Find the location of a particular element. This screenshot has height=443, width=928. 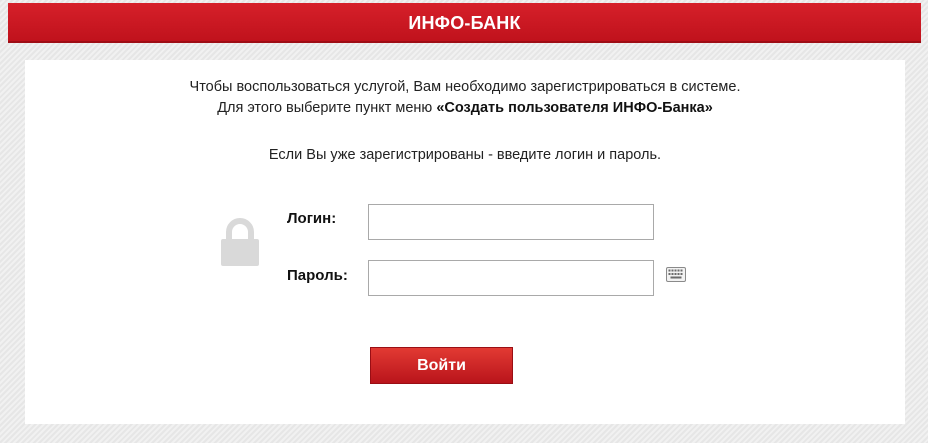

login-input is located at coordinates (511, 222).